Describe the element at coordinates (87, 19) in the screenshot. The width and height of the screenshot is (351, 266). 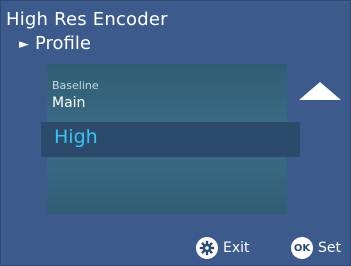
I see `page-title: High Res Encoder` at that location.